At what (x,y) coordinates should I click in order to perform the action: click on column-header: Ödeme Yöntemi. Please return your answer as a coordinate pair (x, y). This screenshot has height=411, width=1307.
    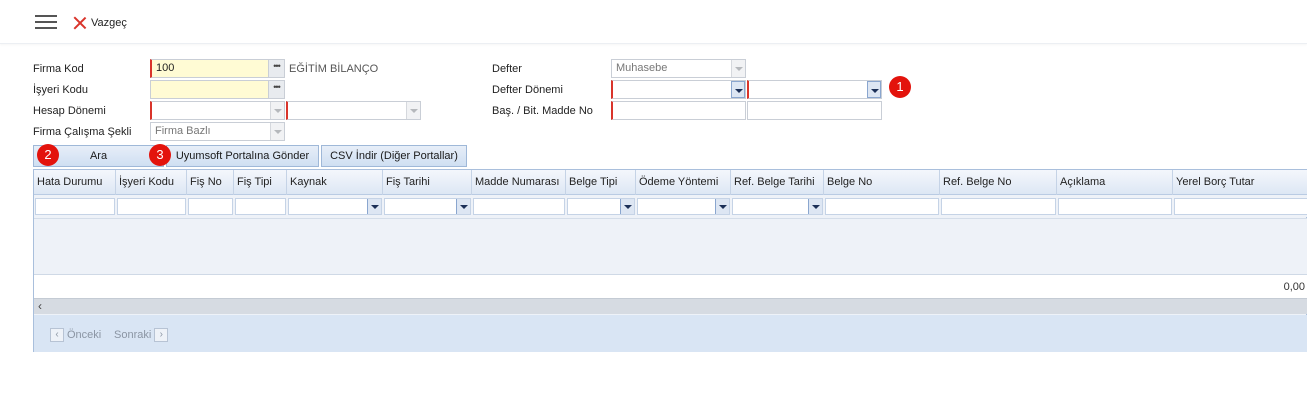
    Looking at the image, I should click on (683, 182).